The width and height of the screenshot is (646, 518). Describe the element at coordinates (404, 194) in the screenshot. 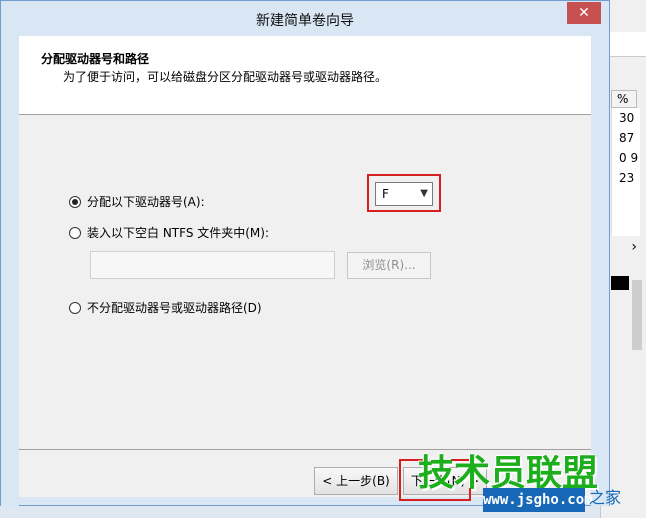

I see `drive-letter-select: F ▼` at that location.